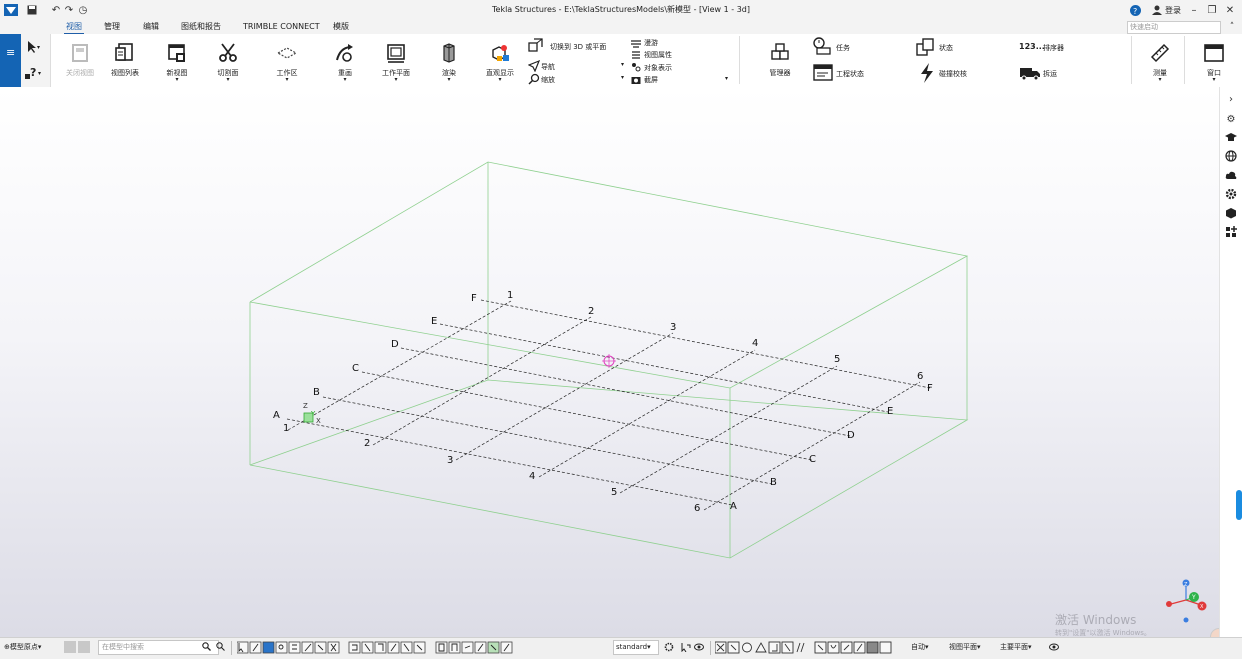 This screenshot has width=1242, height=659. Describe the element at coordinates (10, 60) in the screenshot. I see `side-pane-toggle: ≡` at that location.